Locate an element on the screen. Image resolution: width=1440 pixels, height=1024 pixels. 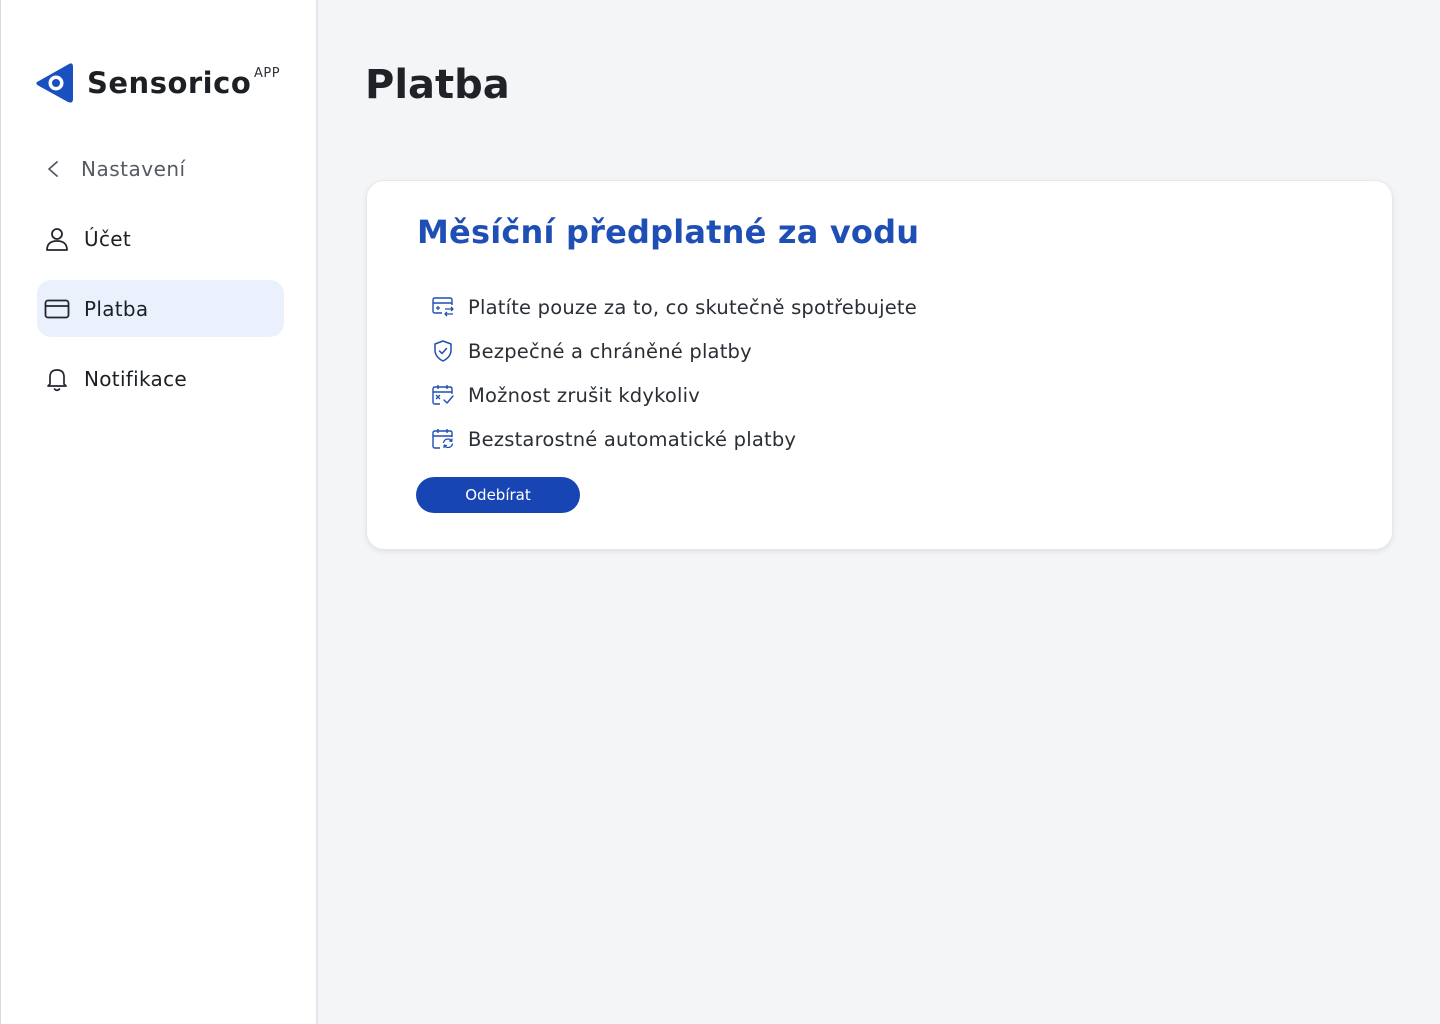
list-item: Možnost zrušit kdykoliv is located at coordinates (674, 395).